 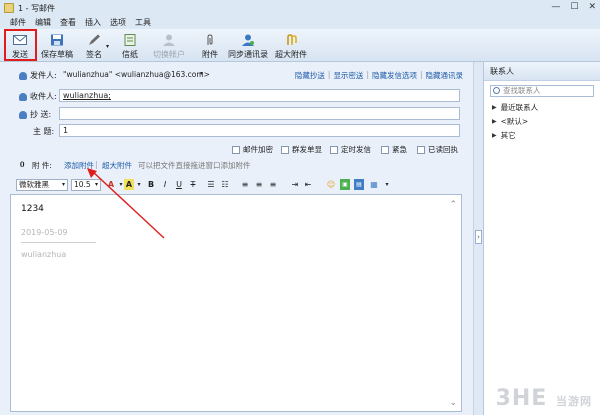 I want to click on menu-tools: 工具, so click(x=143, y=22).